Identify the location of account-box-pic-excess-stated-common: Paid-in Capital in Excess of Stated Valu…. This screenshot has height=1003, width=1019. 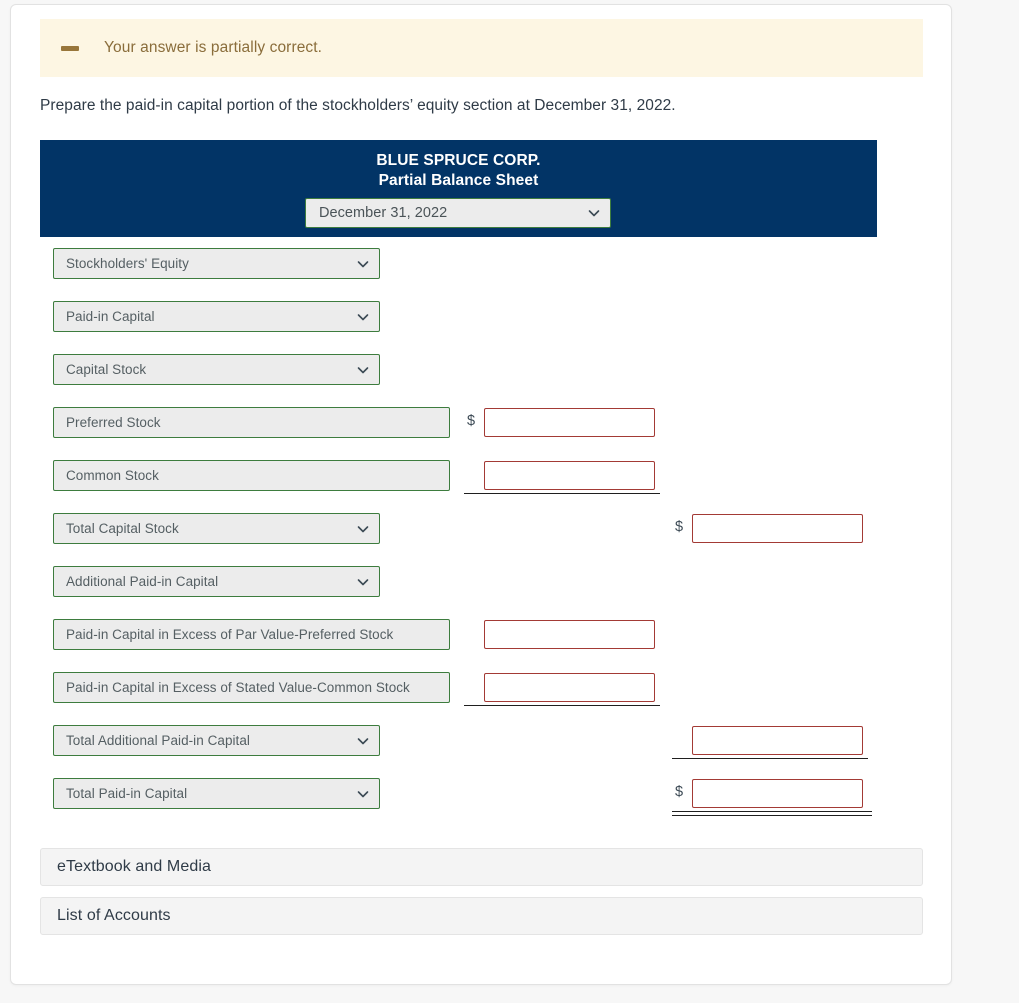
(251, 687).